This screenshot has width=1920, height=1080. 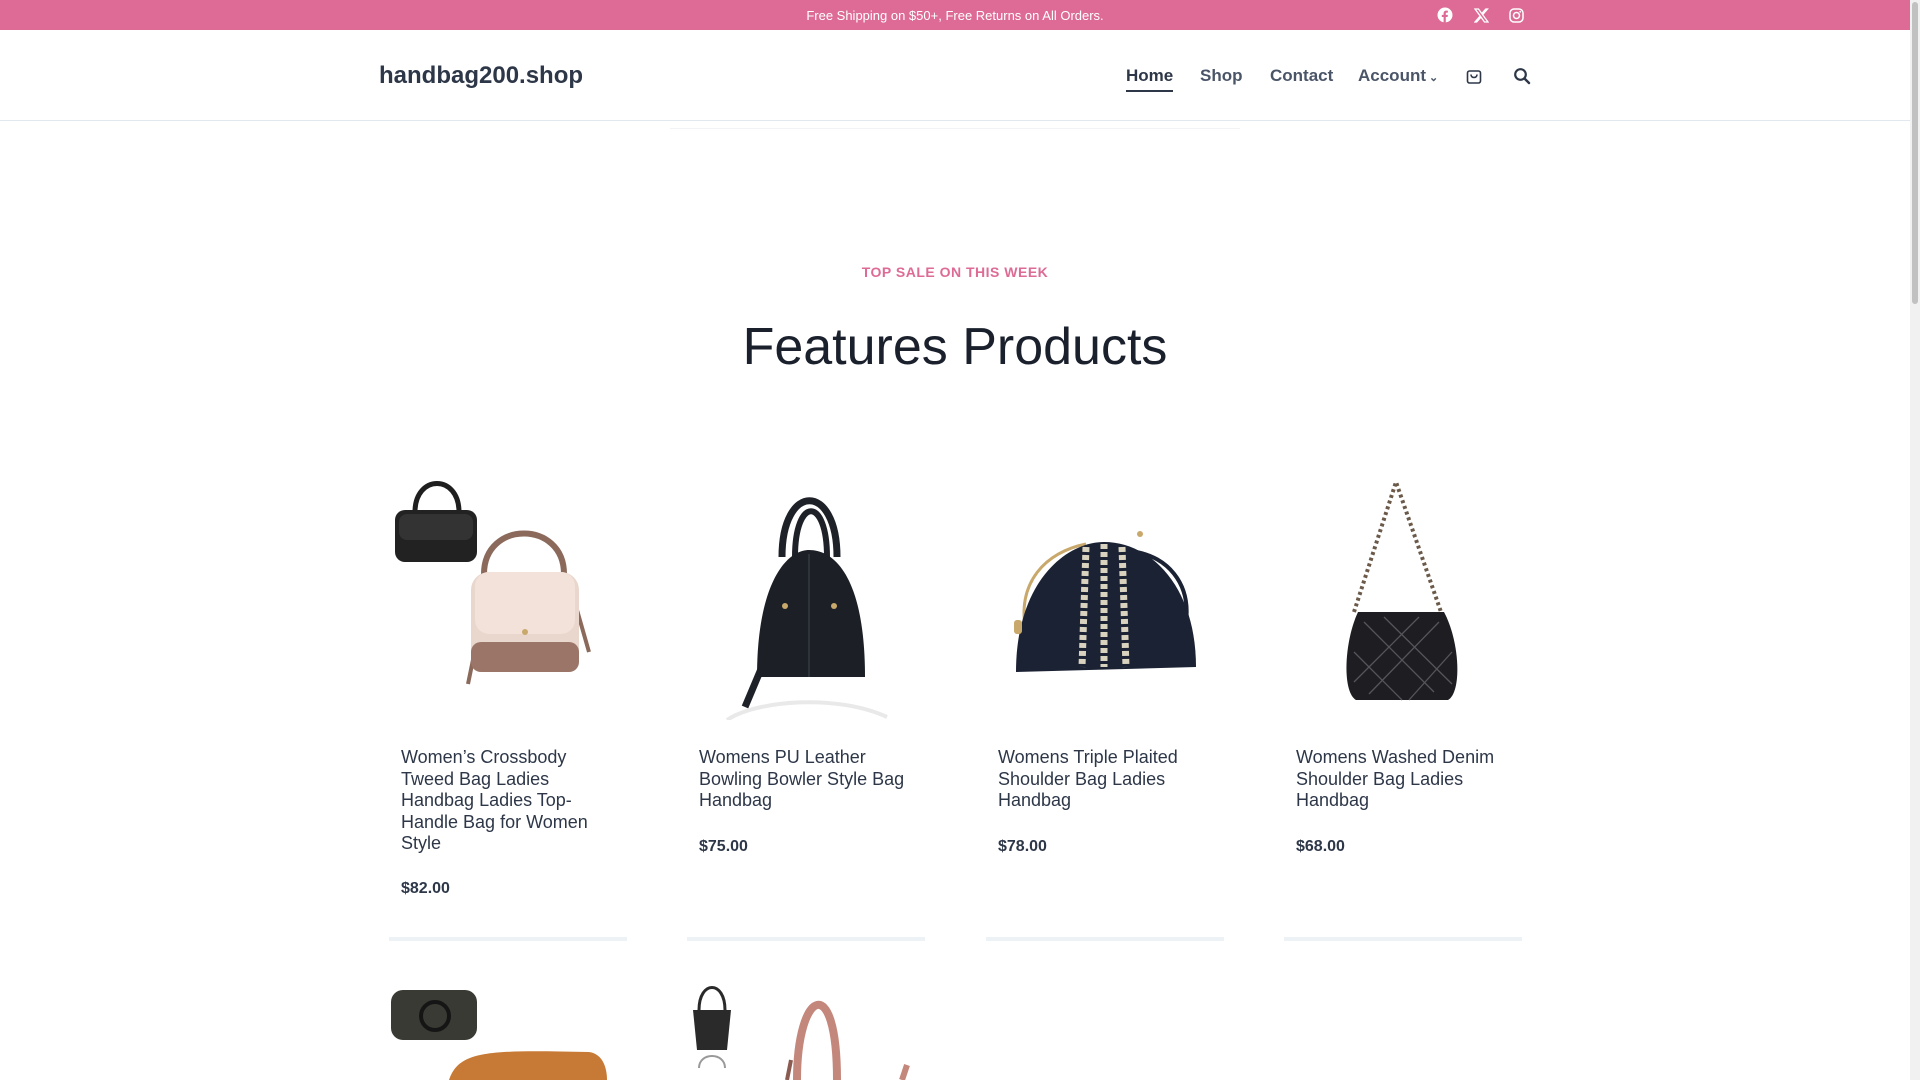 What do you see at coordinates (1915, 153) in the screenshot?
I see `scrollbar-thumb` at bounding box center [1915, 153].